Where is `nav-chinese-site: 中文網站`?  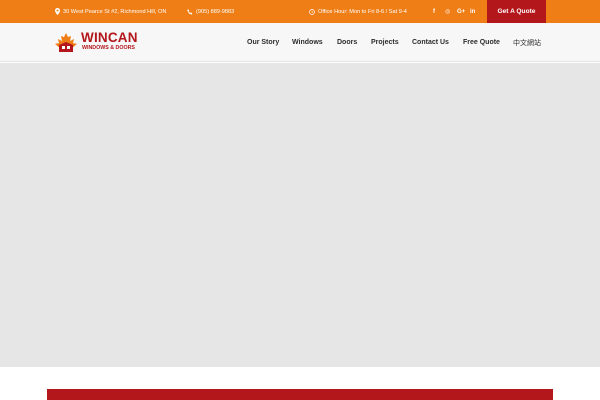 nav-chinese-site: 中文網站 is located at coordinates (527, 42).